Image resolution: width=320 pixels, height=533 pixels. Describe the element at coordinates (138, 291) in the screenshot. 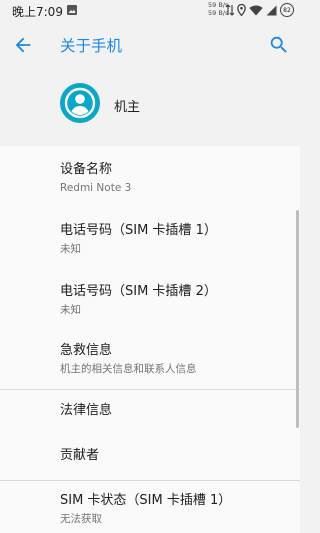

I see `item-title: 电话号码（SIM 卡插槽 2）` at that location.